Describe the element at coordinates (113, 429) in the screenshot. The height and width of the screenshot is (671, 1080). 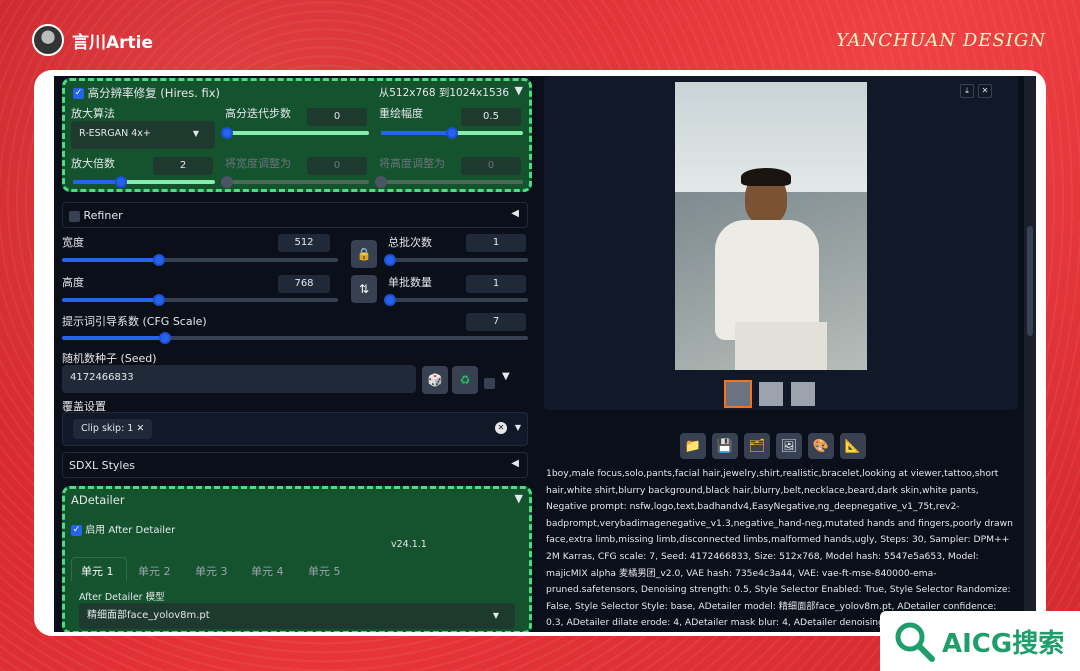
I see `clip-skip-chip: Clip skip: 1 ✕` at that location.